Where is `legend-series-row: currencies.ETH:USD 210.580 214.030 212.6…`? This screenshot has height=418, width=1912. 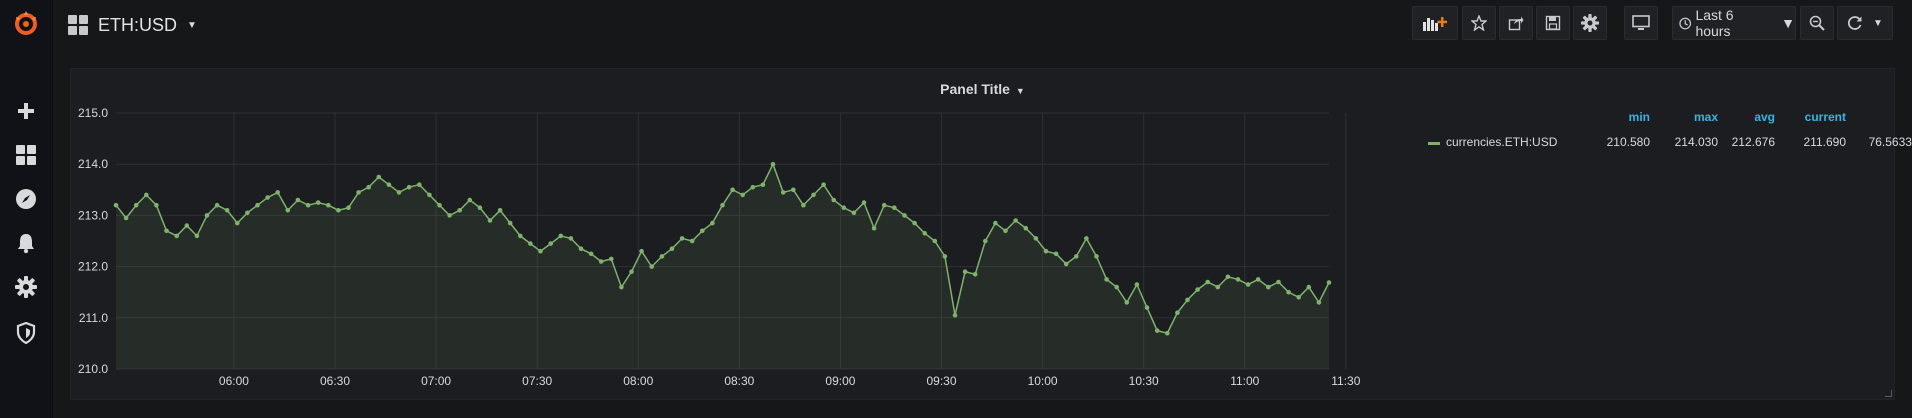
legend-series-row: currencies.ETH:USD 210.580 214.030 212.6… is located at coordinates (1665, 143).